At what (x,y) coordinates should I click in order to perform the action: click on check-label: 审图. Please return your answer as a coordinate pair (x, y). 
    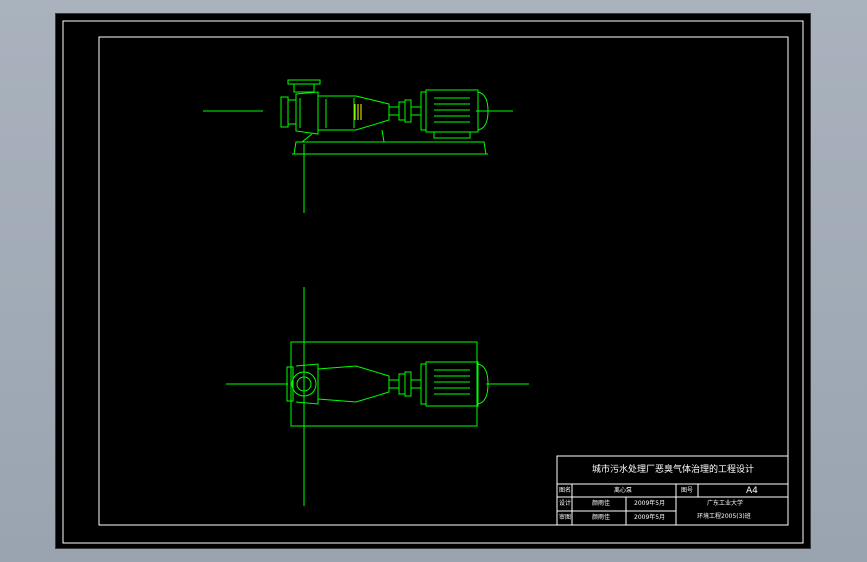
    Looking at the image, I should click on (565, 517).